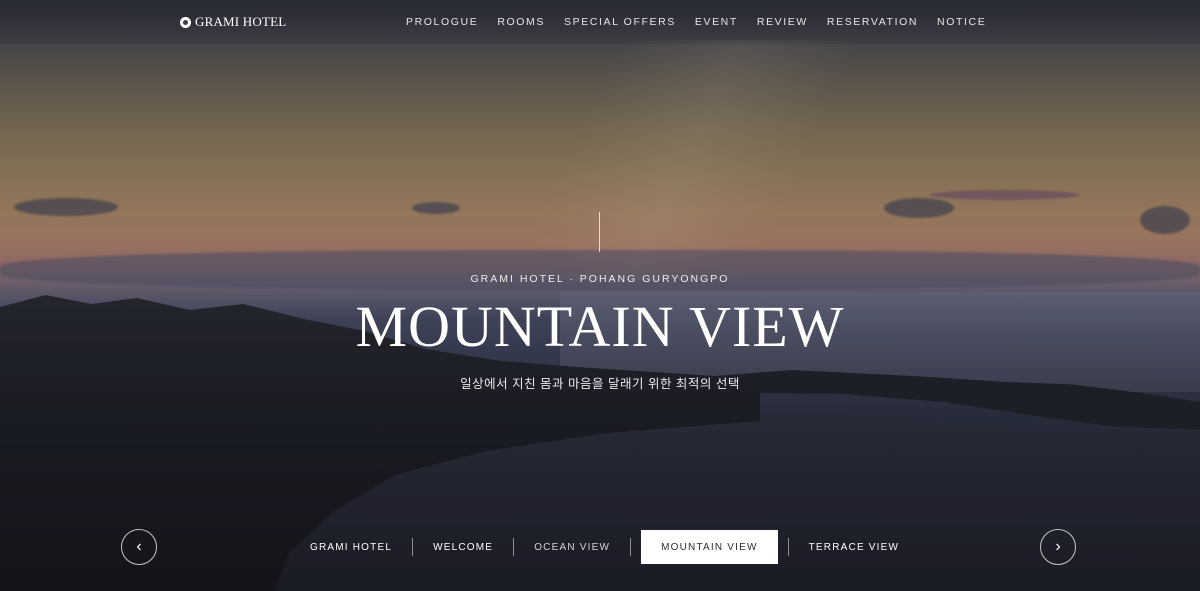 This screenshot has height=591, width=1200. I want to click on slider-tab-mountain-view: MOUNTAIN VIEW, so click(709, 547).